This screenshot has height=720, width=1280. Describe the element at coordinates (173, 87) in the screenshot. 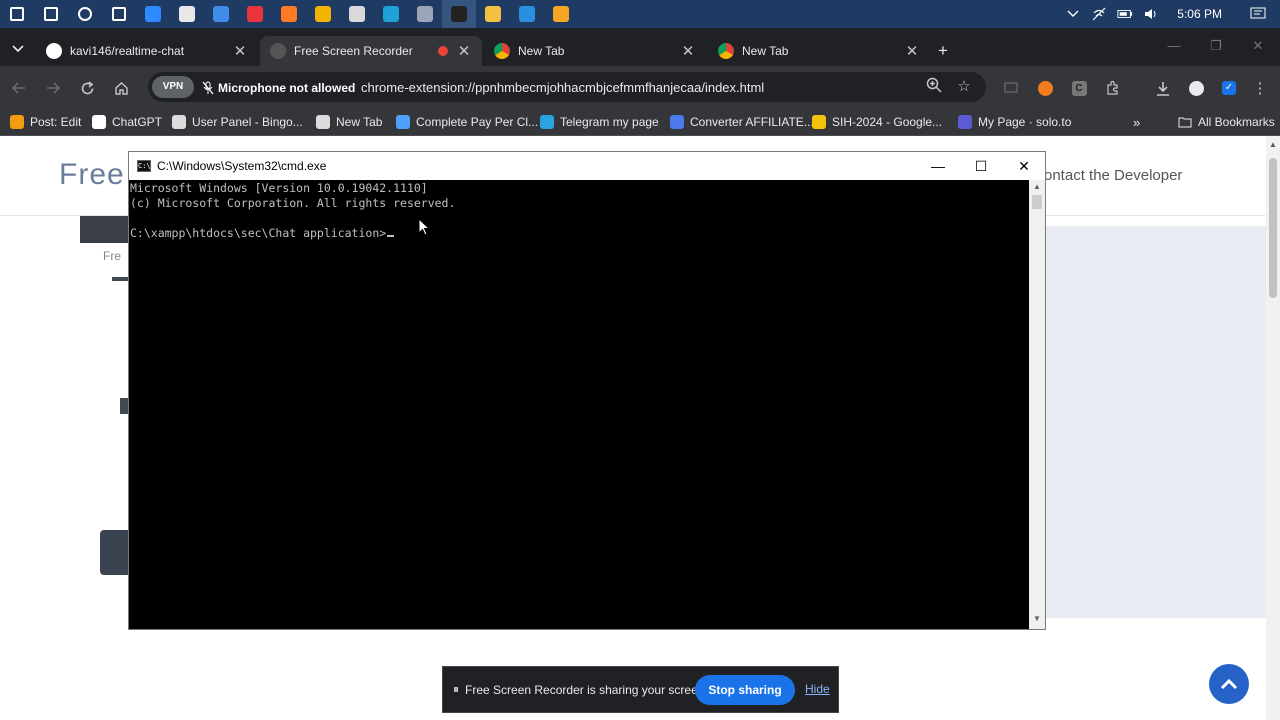

I see `vpn-badge: VPN` at that location.